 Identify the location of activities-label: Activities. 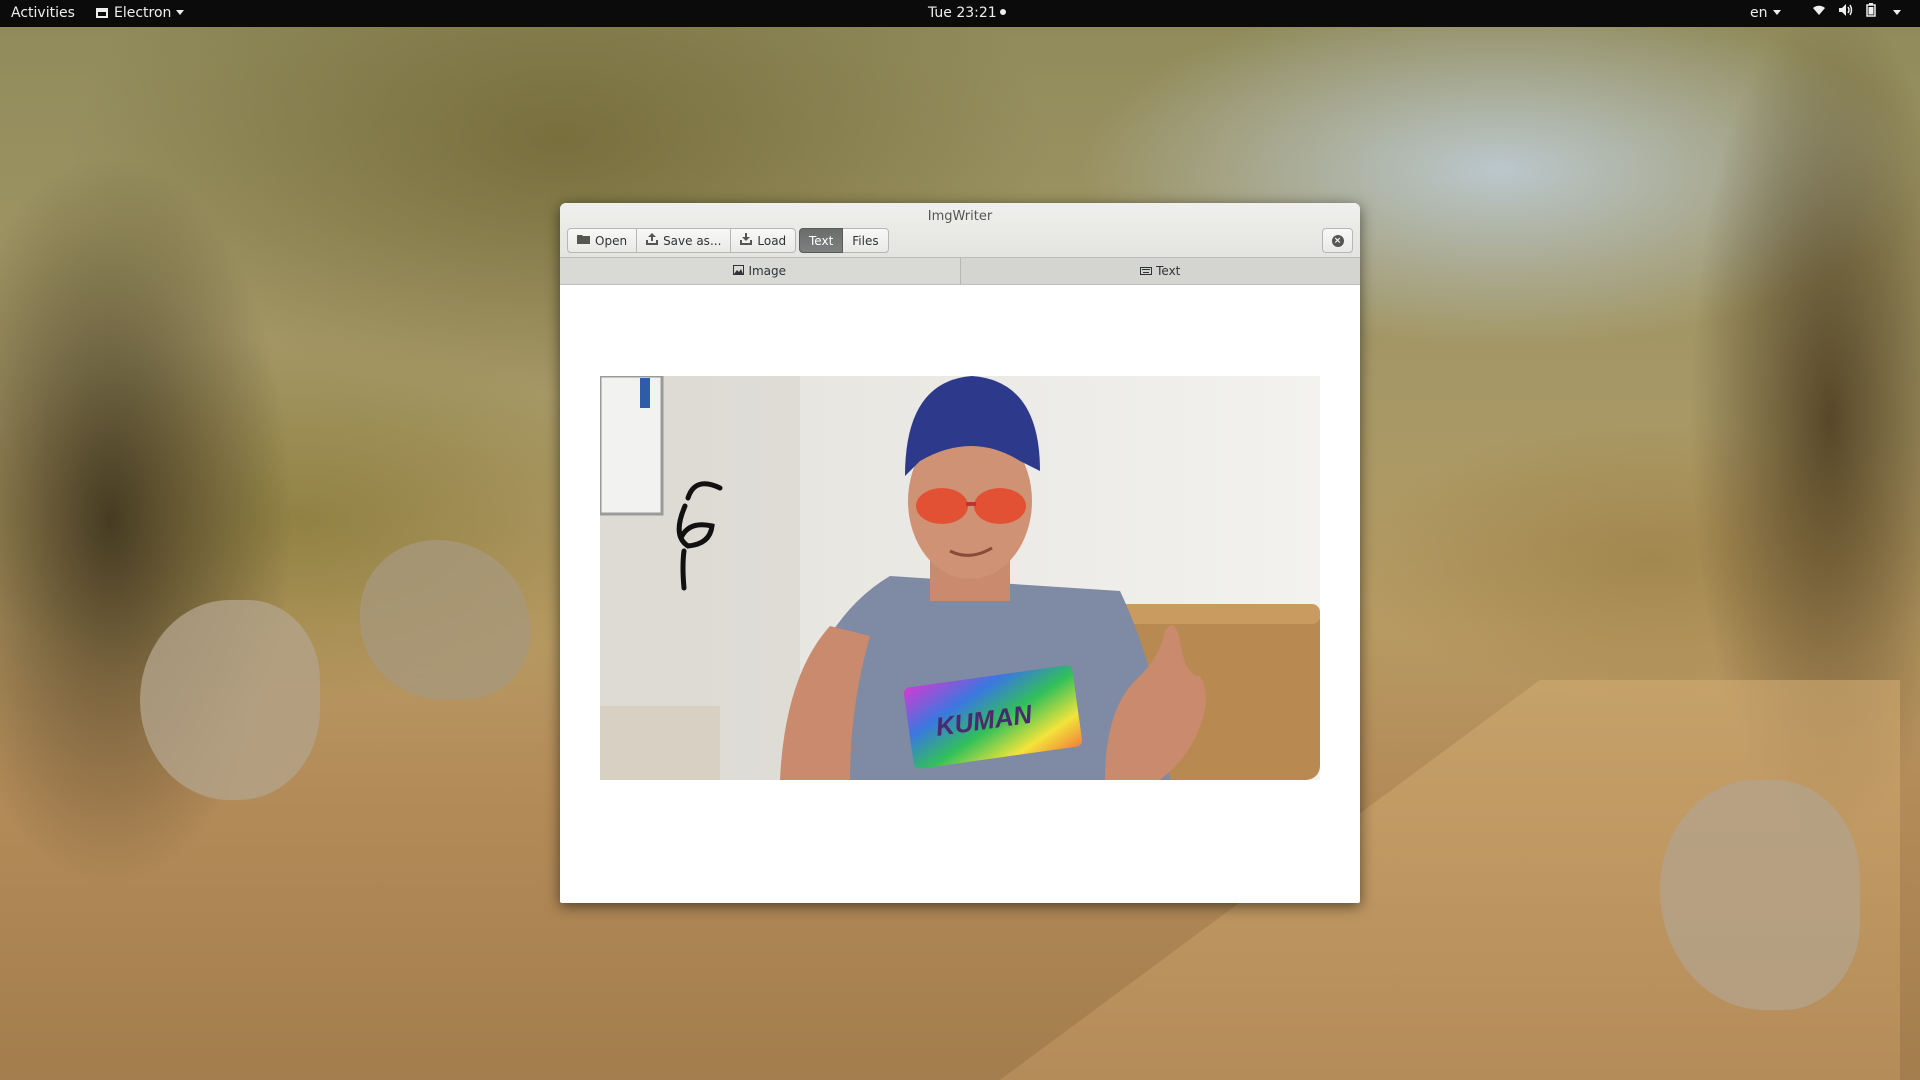
(43, 13).